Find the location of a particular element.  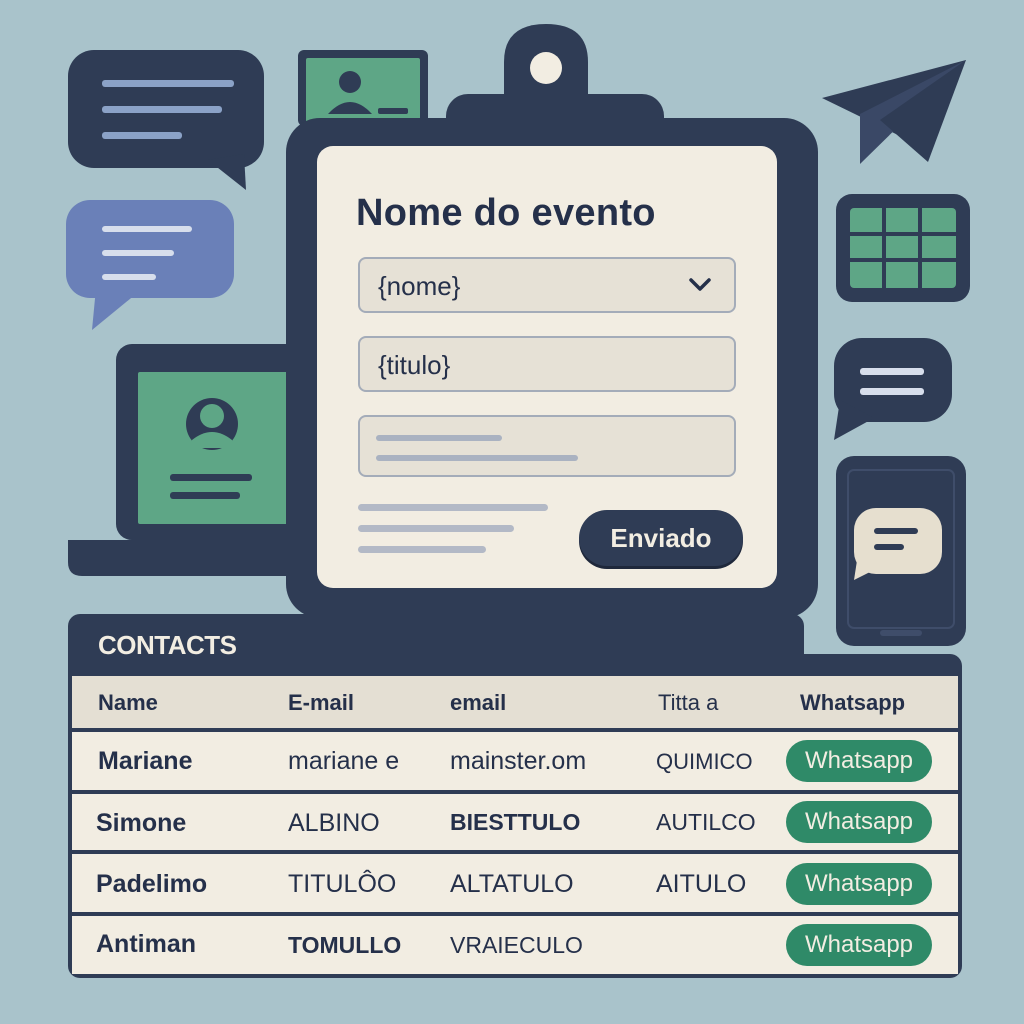

table-header-row: Name E-mail email Titta a Whatsapp is located at coordinates (515, 702).